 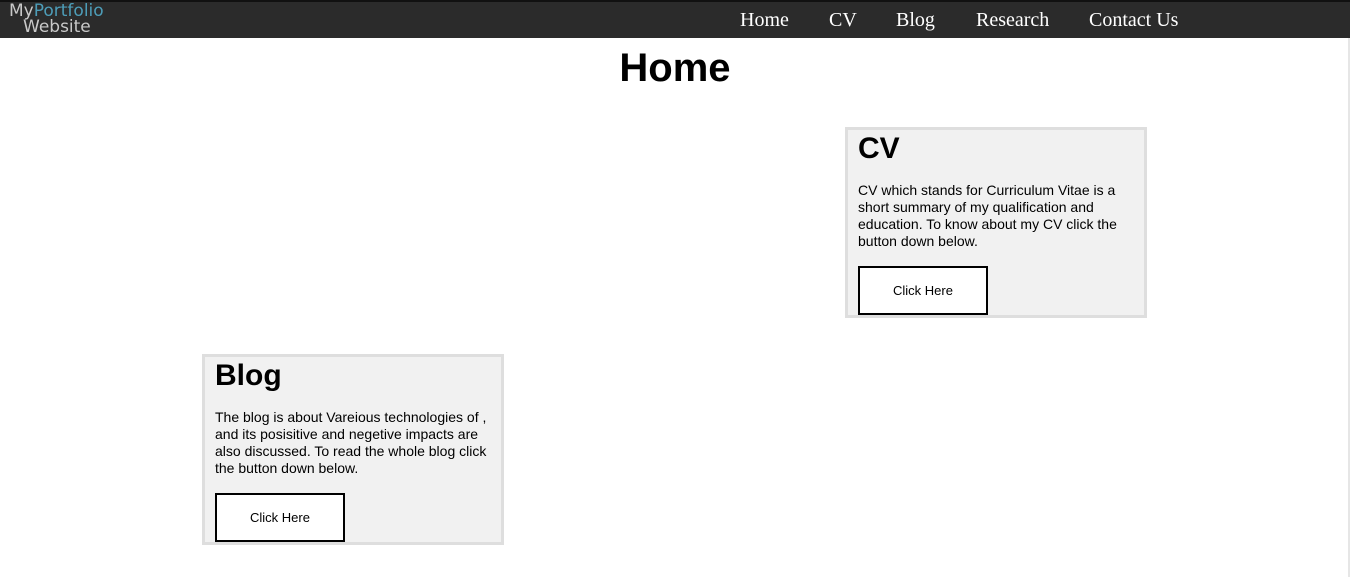 I want to click on nav-link-research: Research, so click(x=1012, y=20).